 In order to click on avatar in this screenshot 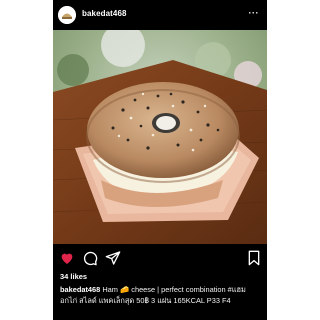, I will do `click(67, 15)`.